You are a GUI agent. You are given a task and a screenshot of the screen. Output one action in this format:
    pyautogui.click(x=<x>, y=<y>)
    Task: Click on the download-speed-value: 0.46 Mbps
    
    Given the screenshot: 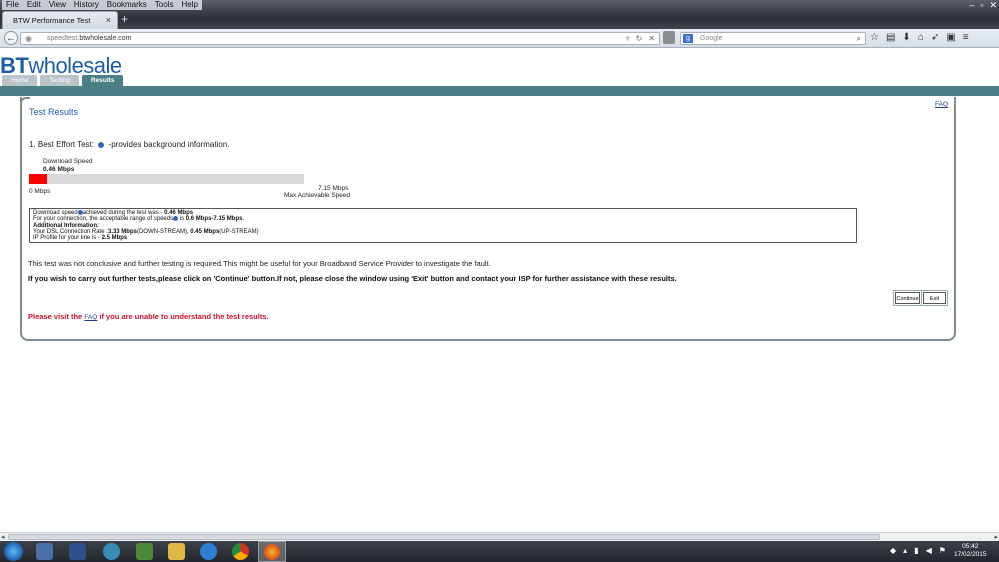 What is the action you would take?
    pyautogui.click(x=59, y=169)
    